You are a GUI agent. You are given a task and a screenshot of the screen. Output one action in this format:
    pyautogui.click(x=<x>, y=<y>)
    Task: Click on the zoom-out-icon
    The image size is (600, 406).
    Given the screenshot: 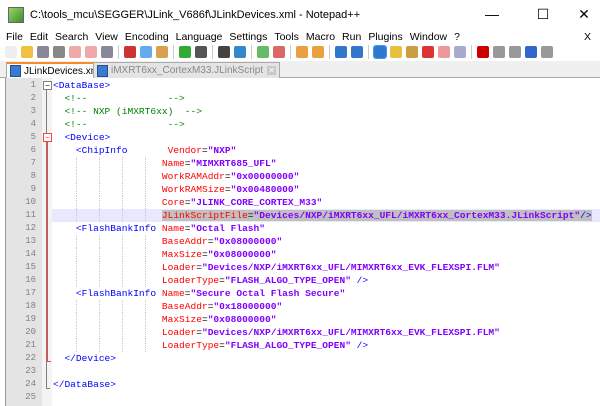 What is the action you would take?
    pyautogui.click(x=279, y=52)
    